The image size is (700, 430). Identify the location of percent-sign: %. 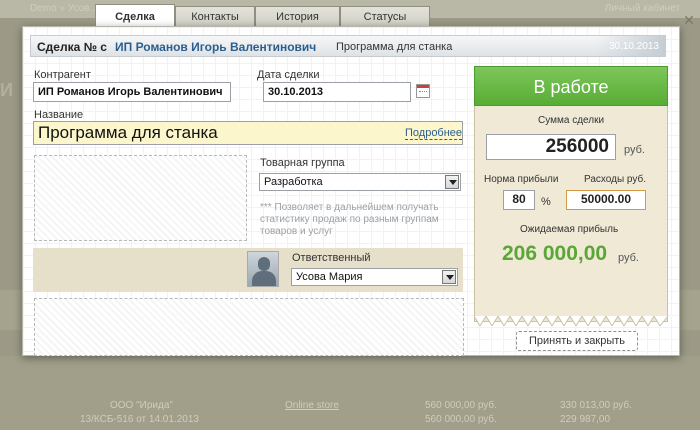
(546, 202).